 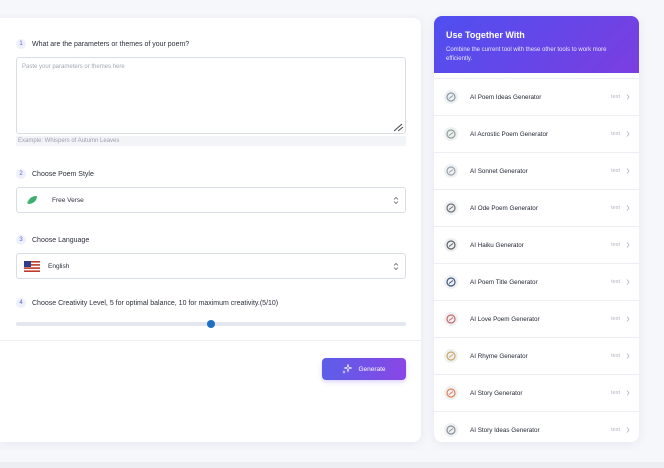 What do you see at coordinates (347, 369) in the screenshot?
I see `sparkle-icon` at bounding box center [347, 369].